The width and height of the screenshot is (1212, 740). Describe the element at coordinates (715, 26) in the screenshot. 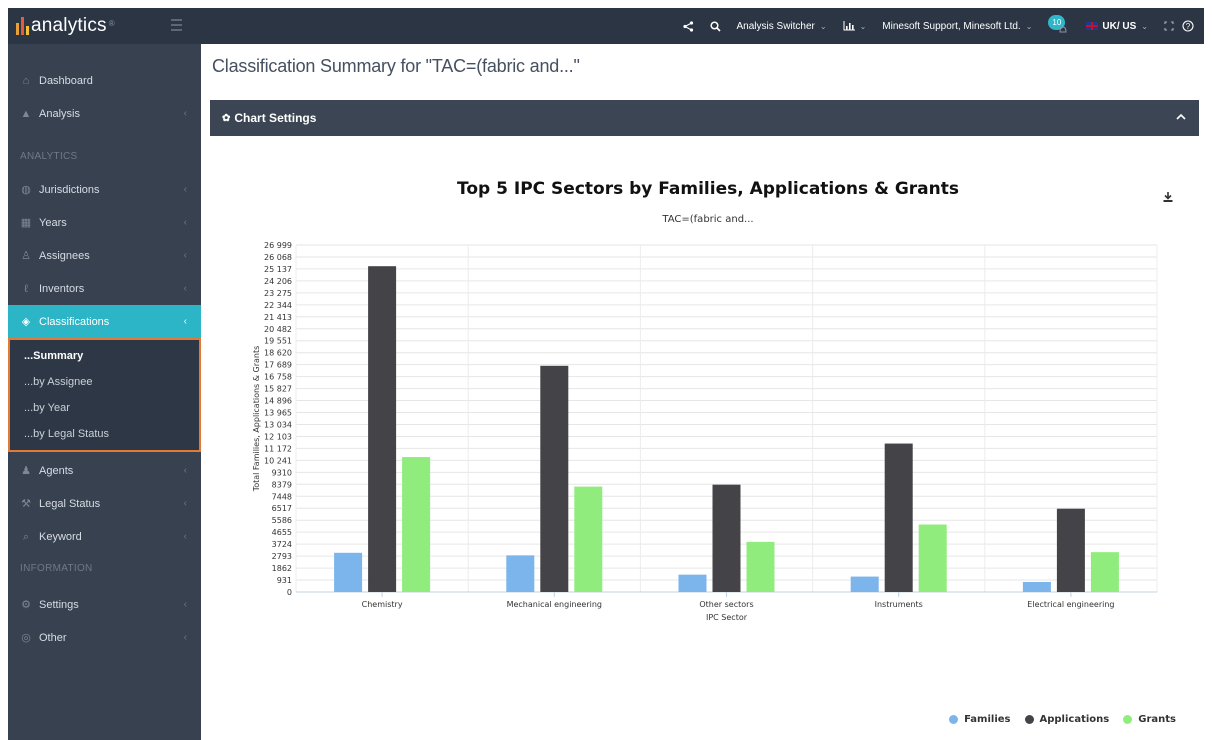

I see `search-icon` at that location.